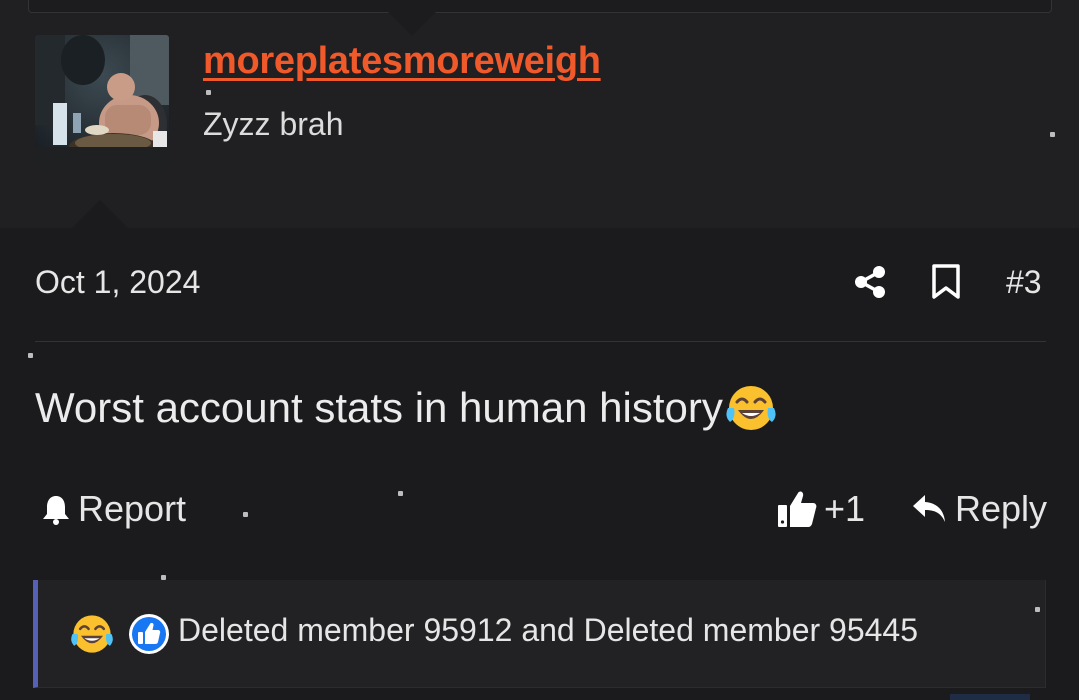 This screenshot has width=1079, height=700. I want to click on thumbs-up-icon, so click(797, 509).